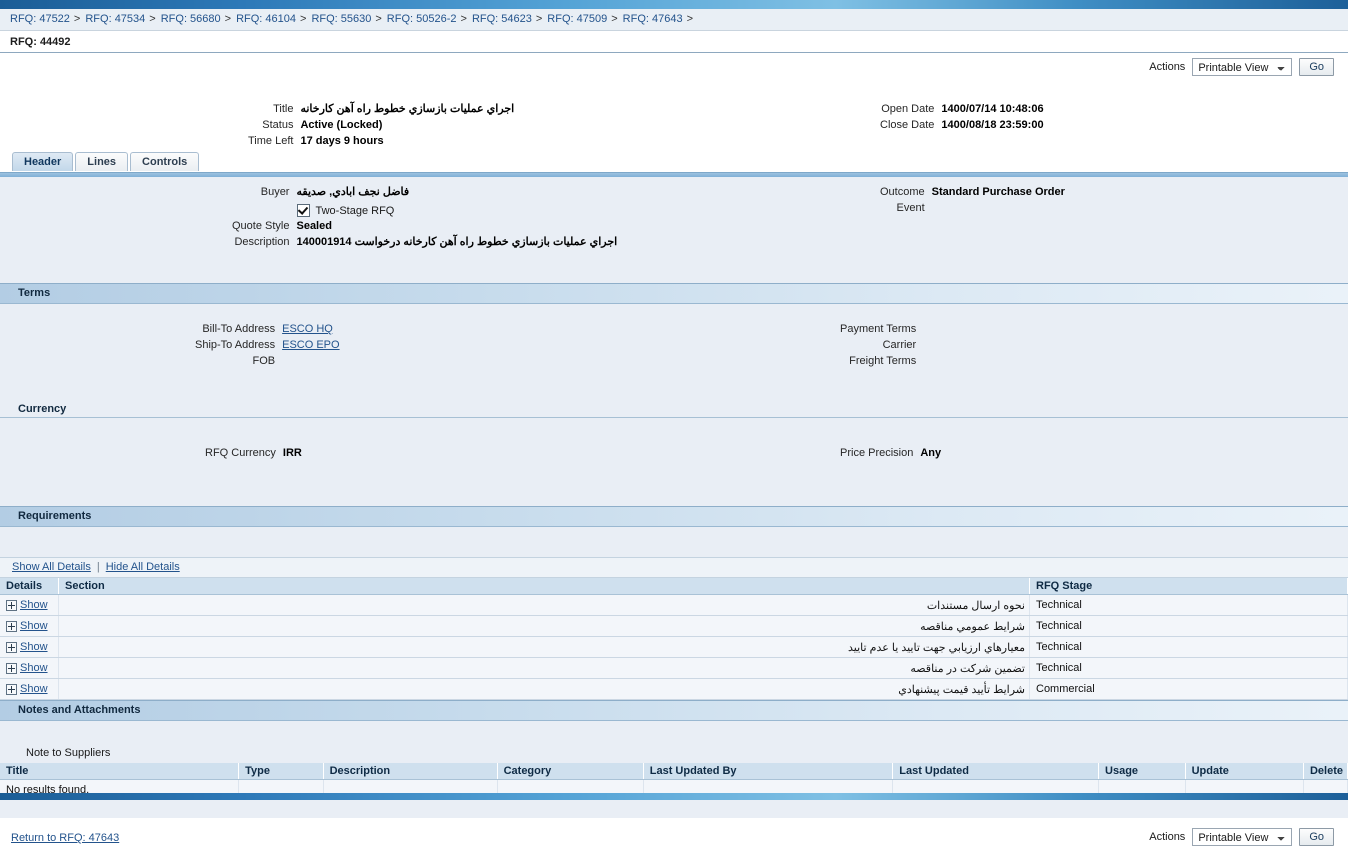 The height and width of the screenshot is (864, 1348). Describe the element at coordinates (102, 161) in the screenshot. I see `tab-lines: Lines` at that location.